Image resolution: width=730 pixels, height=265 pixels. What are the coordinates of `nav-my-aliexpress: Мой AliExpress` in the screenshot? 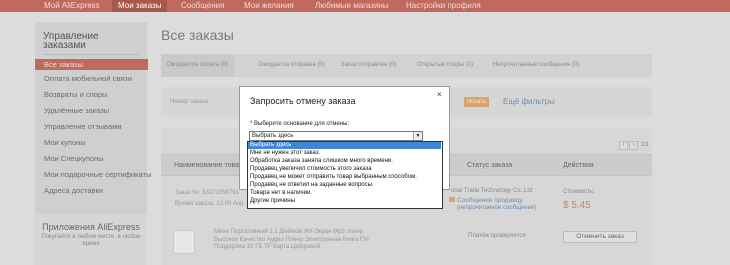 It's located at (72, 6).